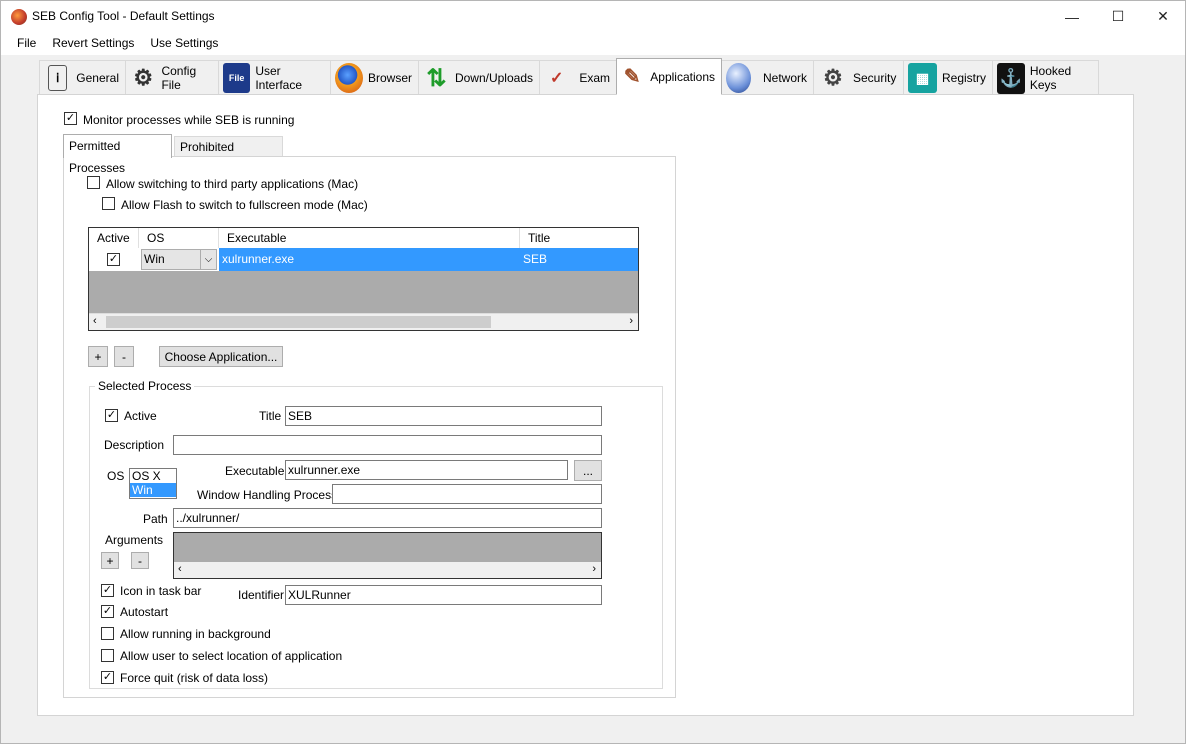 Image resolution: width=1186 pixels, height=744 pixels. What do you see at coordinates (1011, 78) in the screenshot?
I see `hook-key-icon: ⚓` at bounding box center [1011, 78].